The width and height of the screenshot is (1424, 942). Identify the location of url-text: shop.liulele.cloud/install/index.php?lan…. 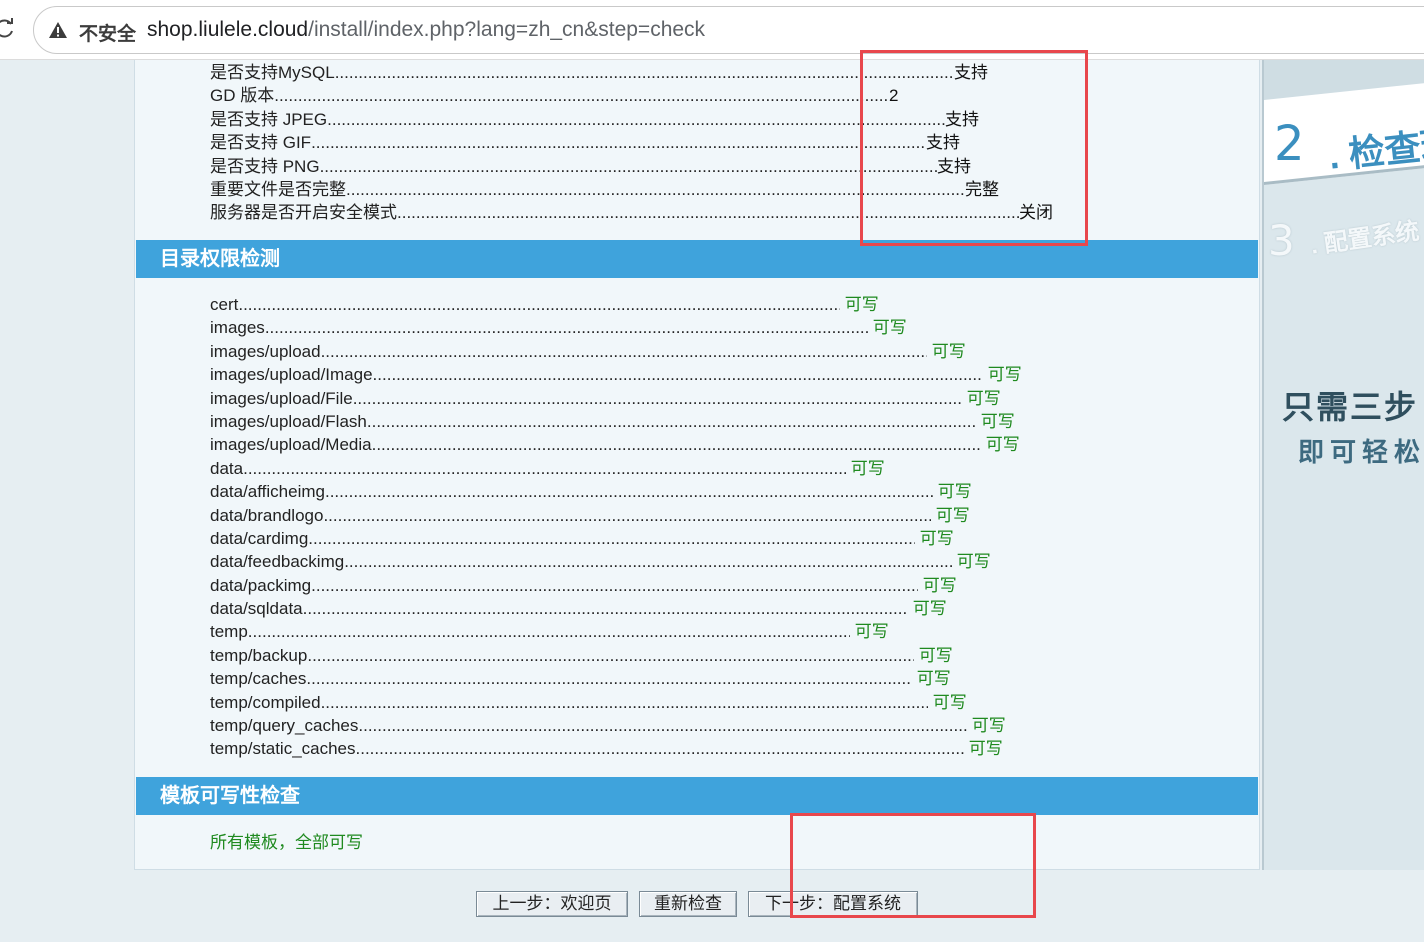
(426, 30).